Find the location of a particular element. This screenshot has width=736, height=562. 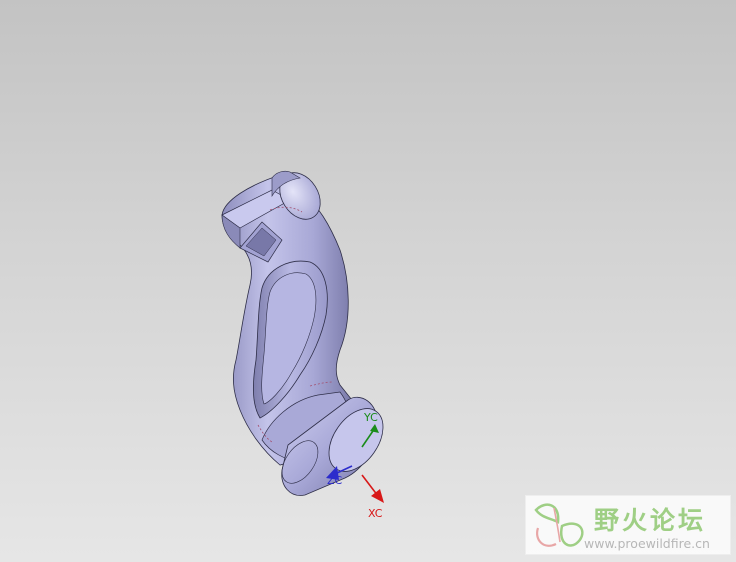

zc-label: ZC is located at coordinates (335, 480).